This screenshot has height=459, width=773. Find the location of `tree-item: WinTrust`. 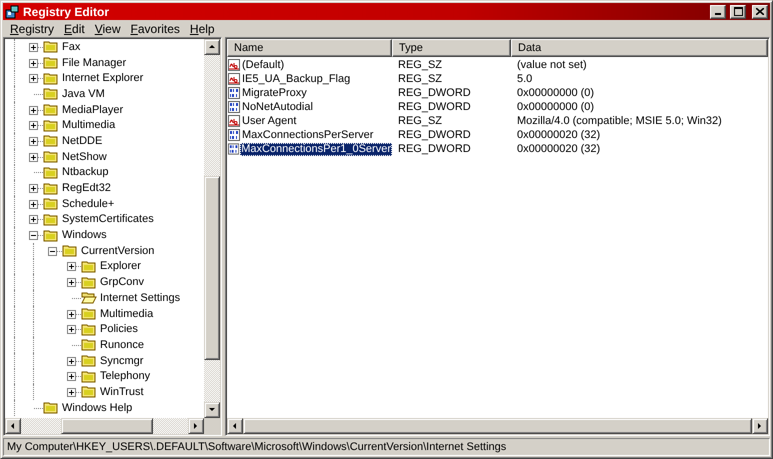

tree-item: WinTrust is located at coordinates (122, 392).